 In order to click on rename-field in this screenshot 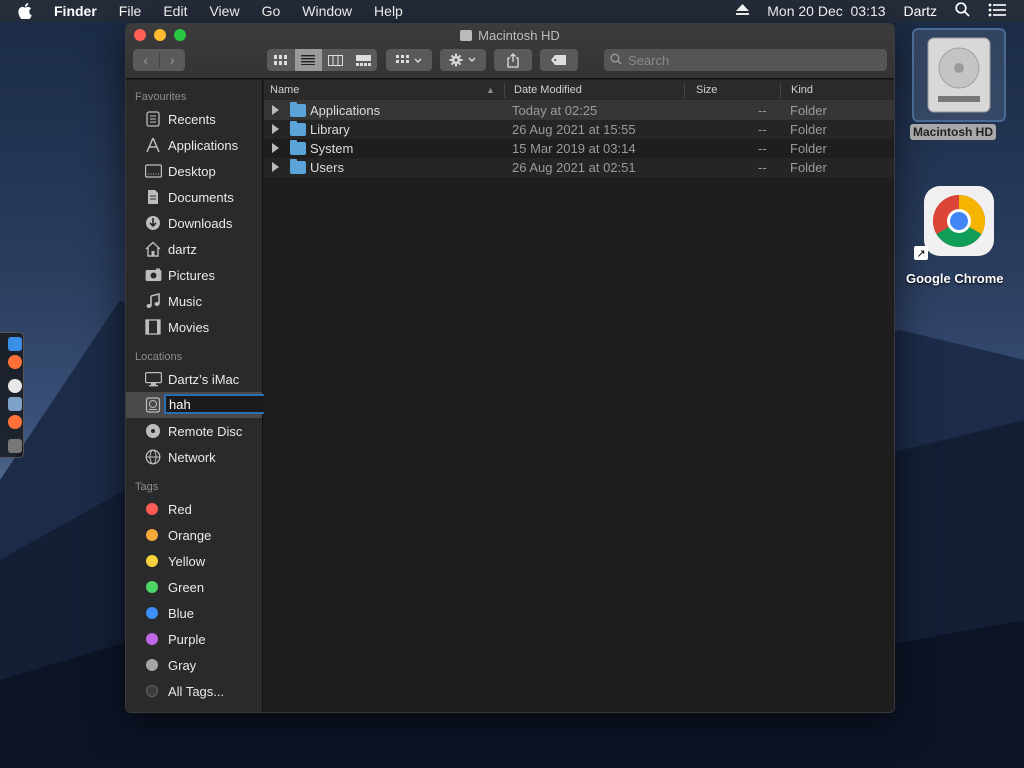, I will do `click(219, 404)`.